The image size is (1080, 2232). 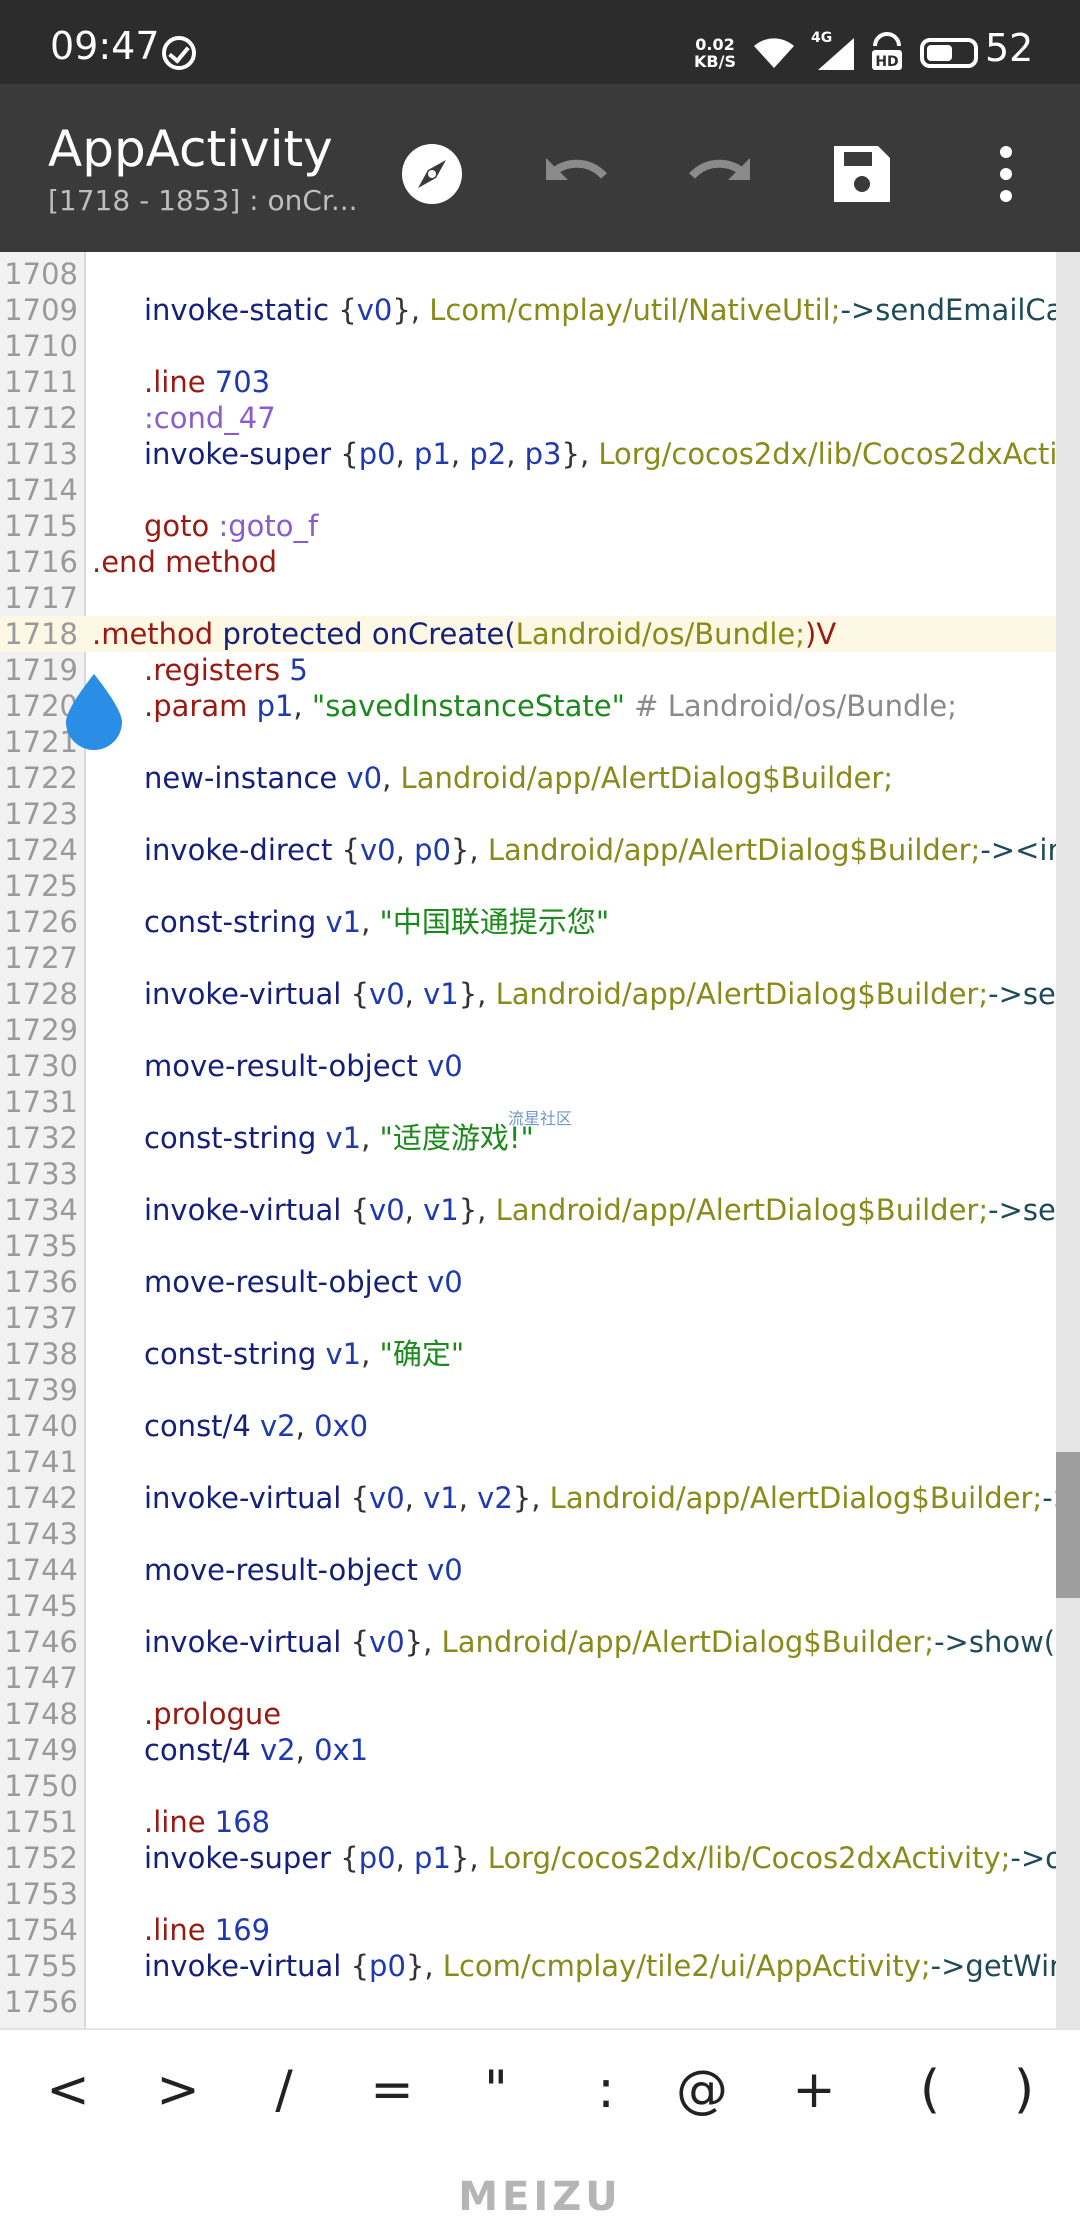 What do you see at coordinates (178, 2090) in the screenshot?
I see `symbol-key: >` at bounding box center [178, 2090].